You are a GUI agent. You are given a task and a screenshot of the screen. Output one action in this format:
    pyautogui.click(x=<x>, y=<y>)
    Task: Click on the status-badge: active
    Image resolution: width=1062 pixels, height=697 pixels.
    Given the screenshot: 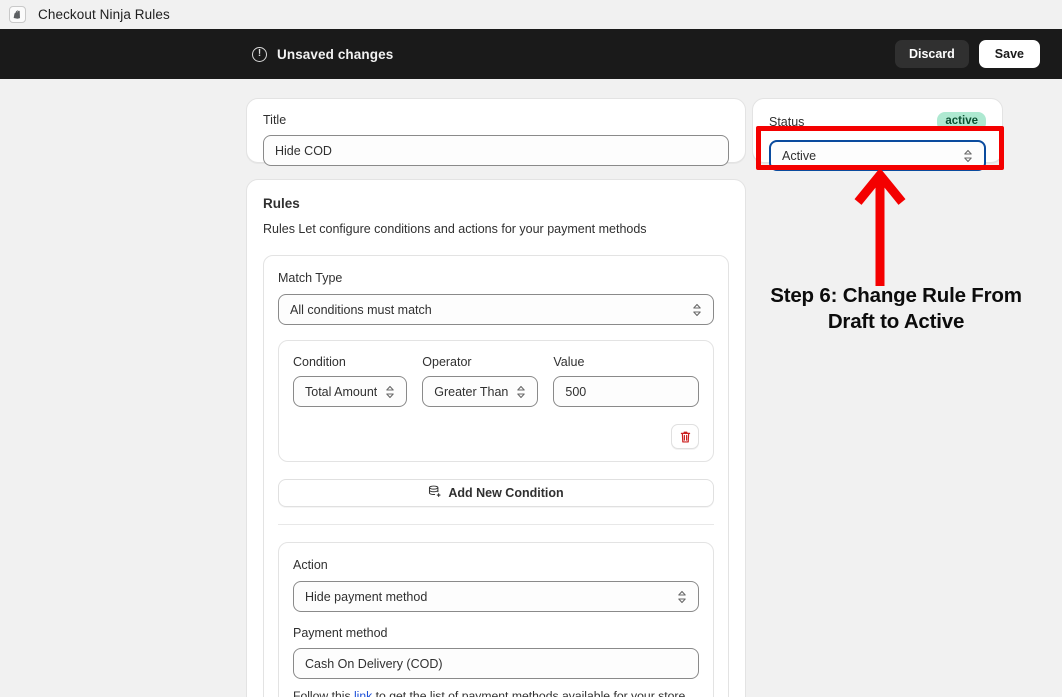 What is the action you would take?
    pyautogui.click(x=961, y=121)
    